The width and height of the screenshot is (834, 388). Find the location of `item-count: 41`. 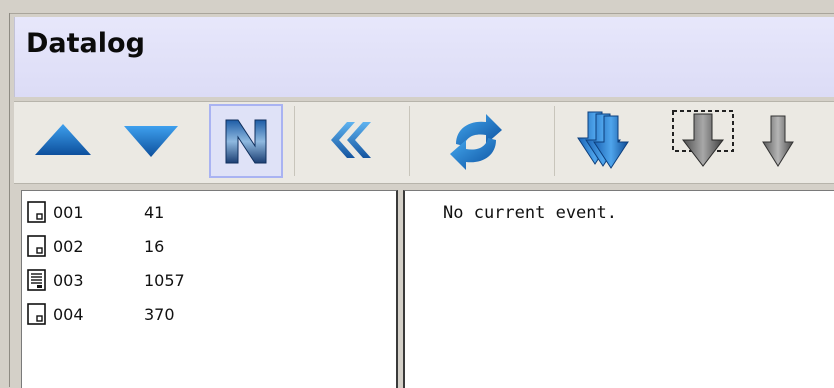

item-count: 41 is located at coordinates (154, 212).